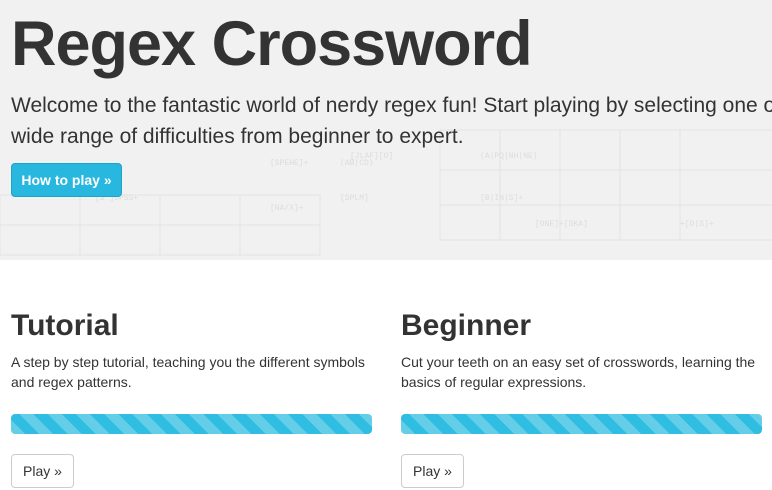  Describe the element at coordinates (561, 224) in the screenshot. I see `svg-text: [ONE]+[SKA]` at that location.